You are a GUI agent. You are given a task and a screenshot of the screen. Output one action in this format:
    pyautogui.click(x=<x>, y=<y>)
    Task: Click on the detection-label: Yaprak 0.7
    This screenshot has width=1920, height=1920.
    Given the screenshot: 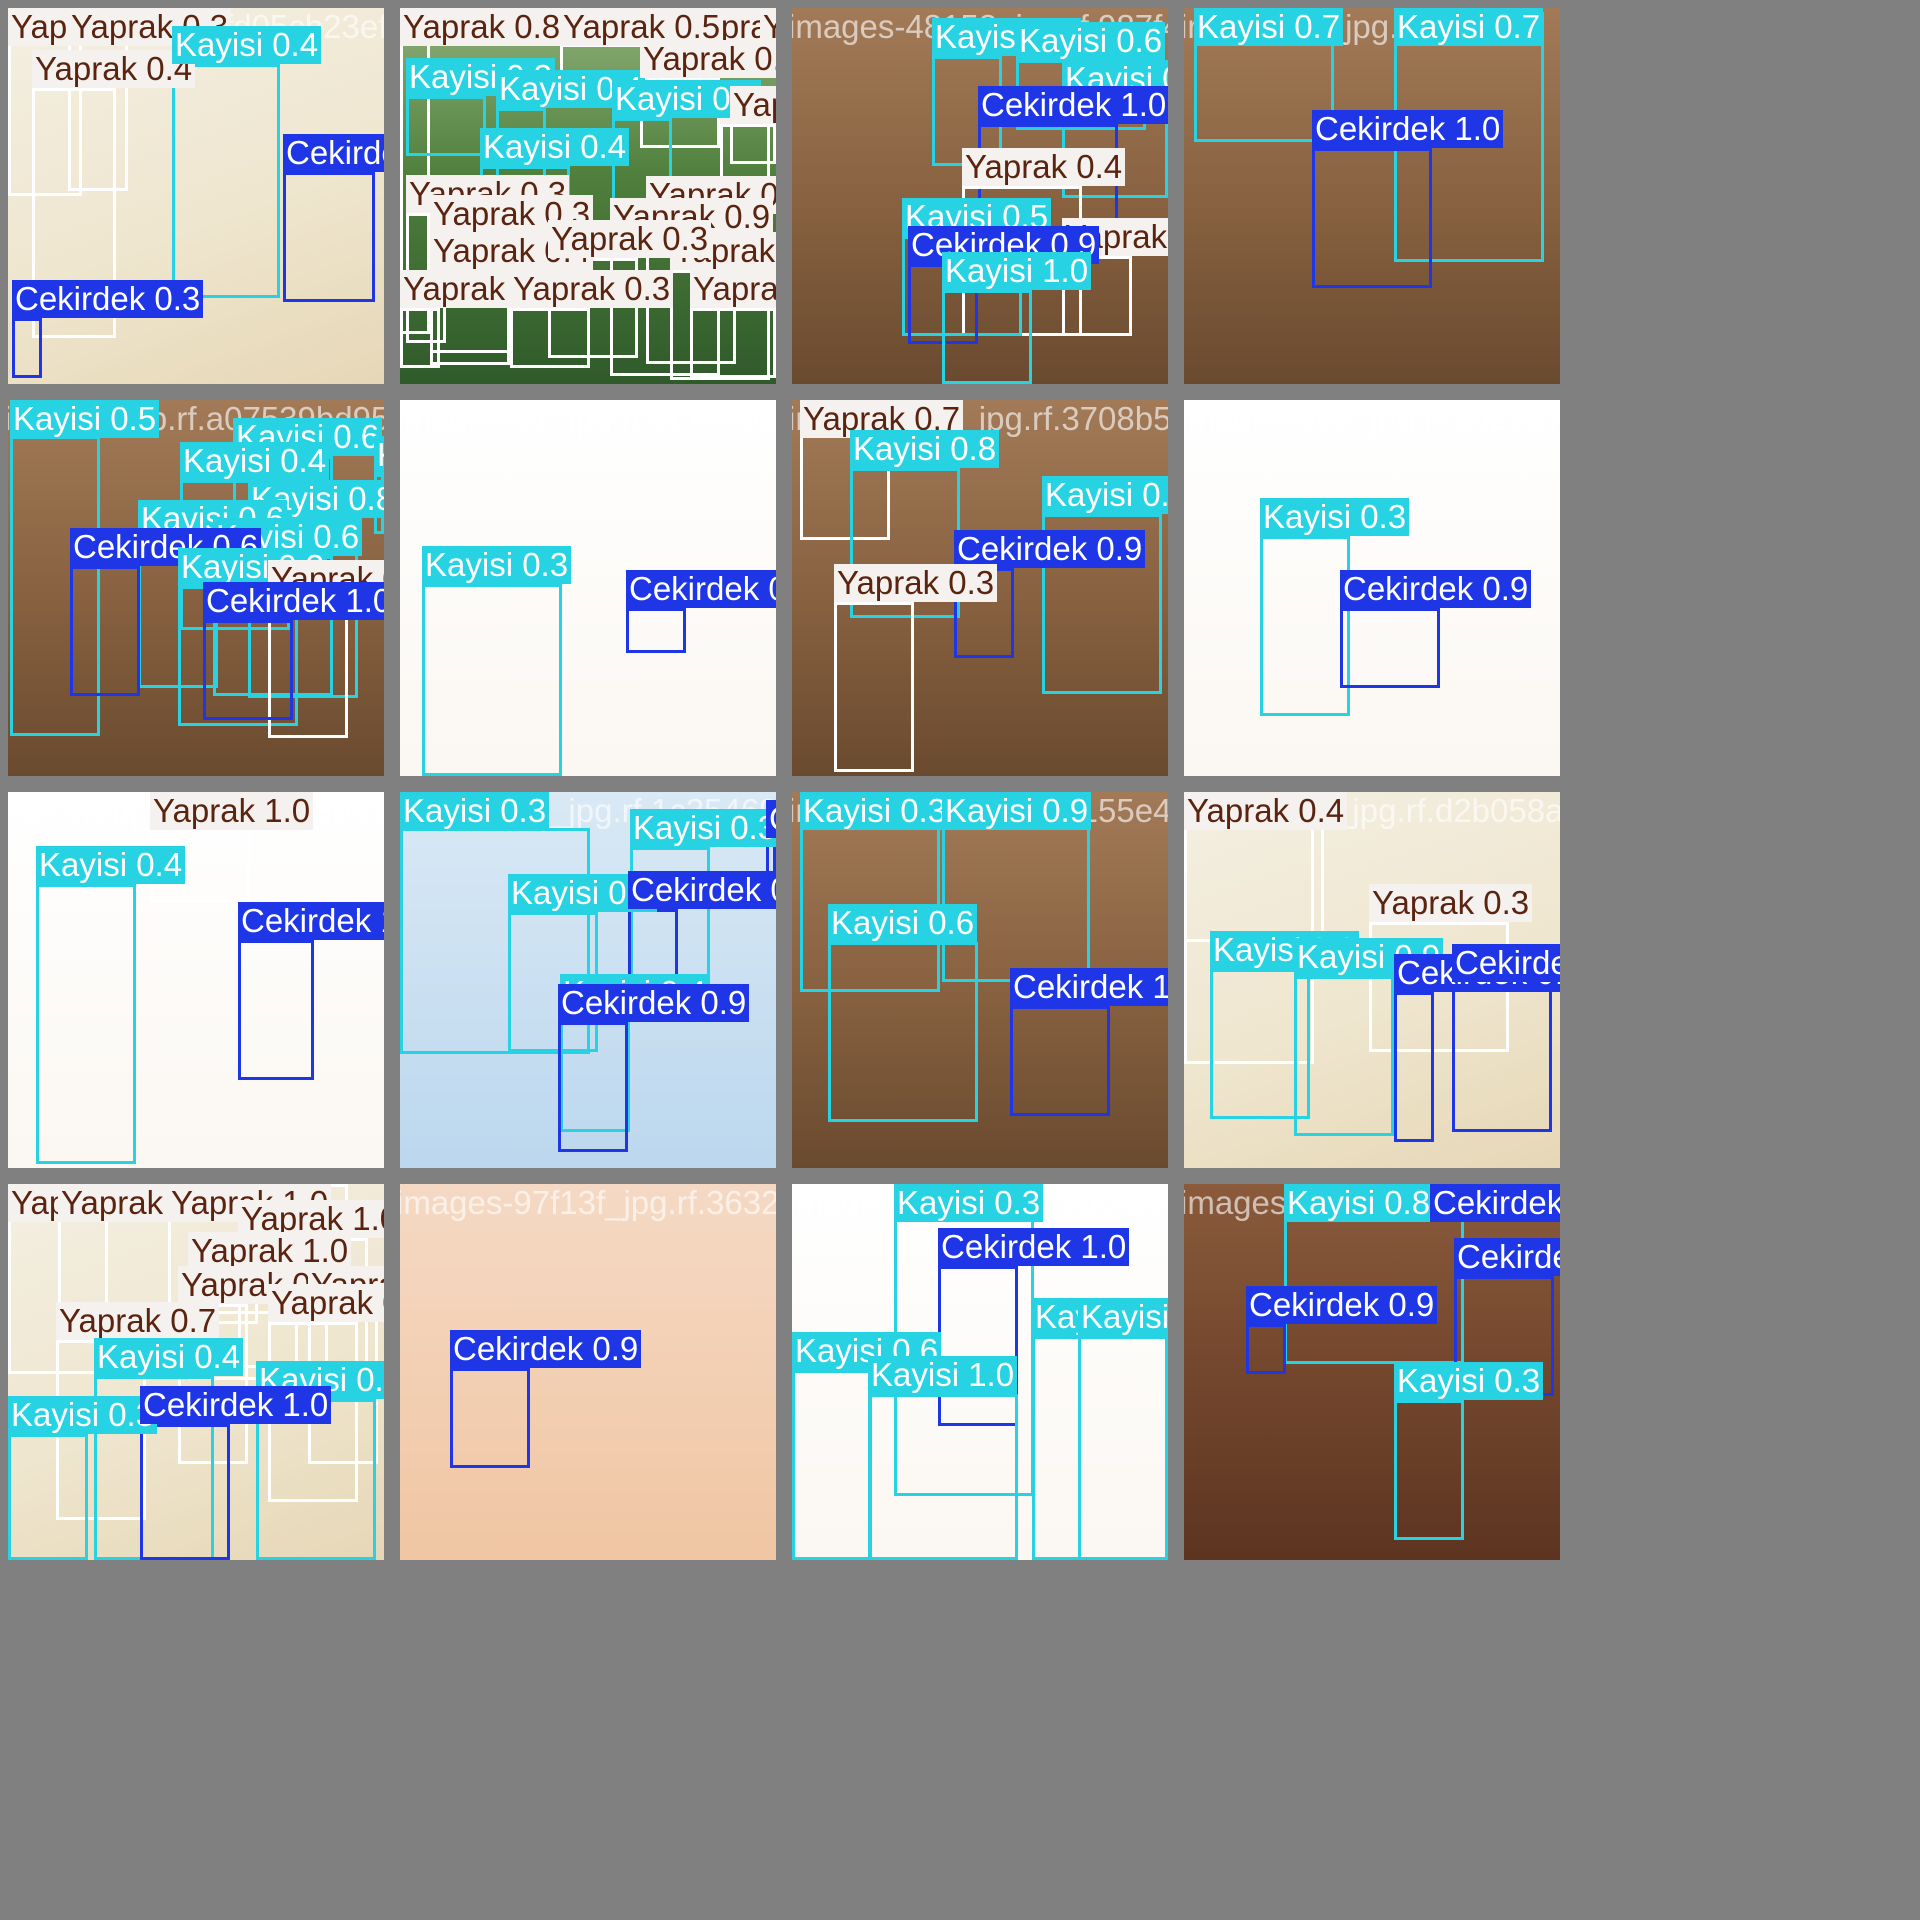 What is the action you would take?
    pyautogui.click(x=138, y=1321)
    